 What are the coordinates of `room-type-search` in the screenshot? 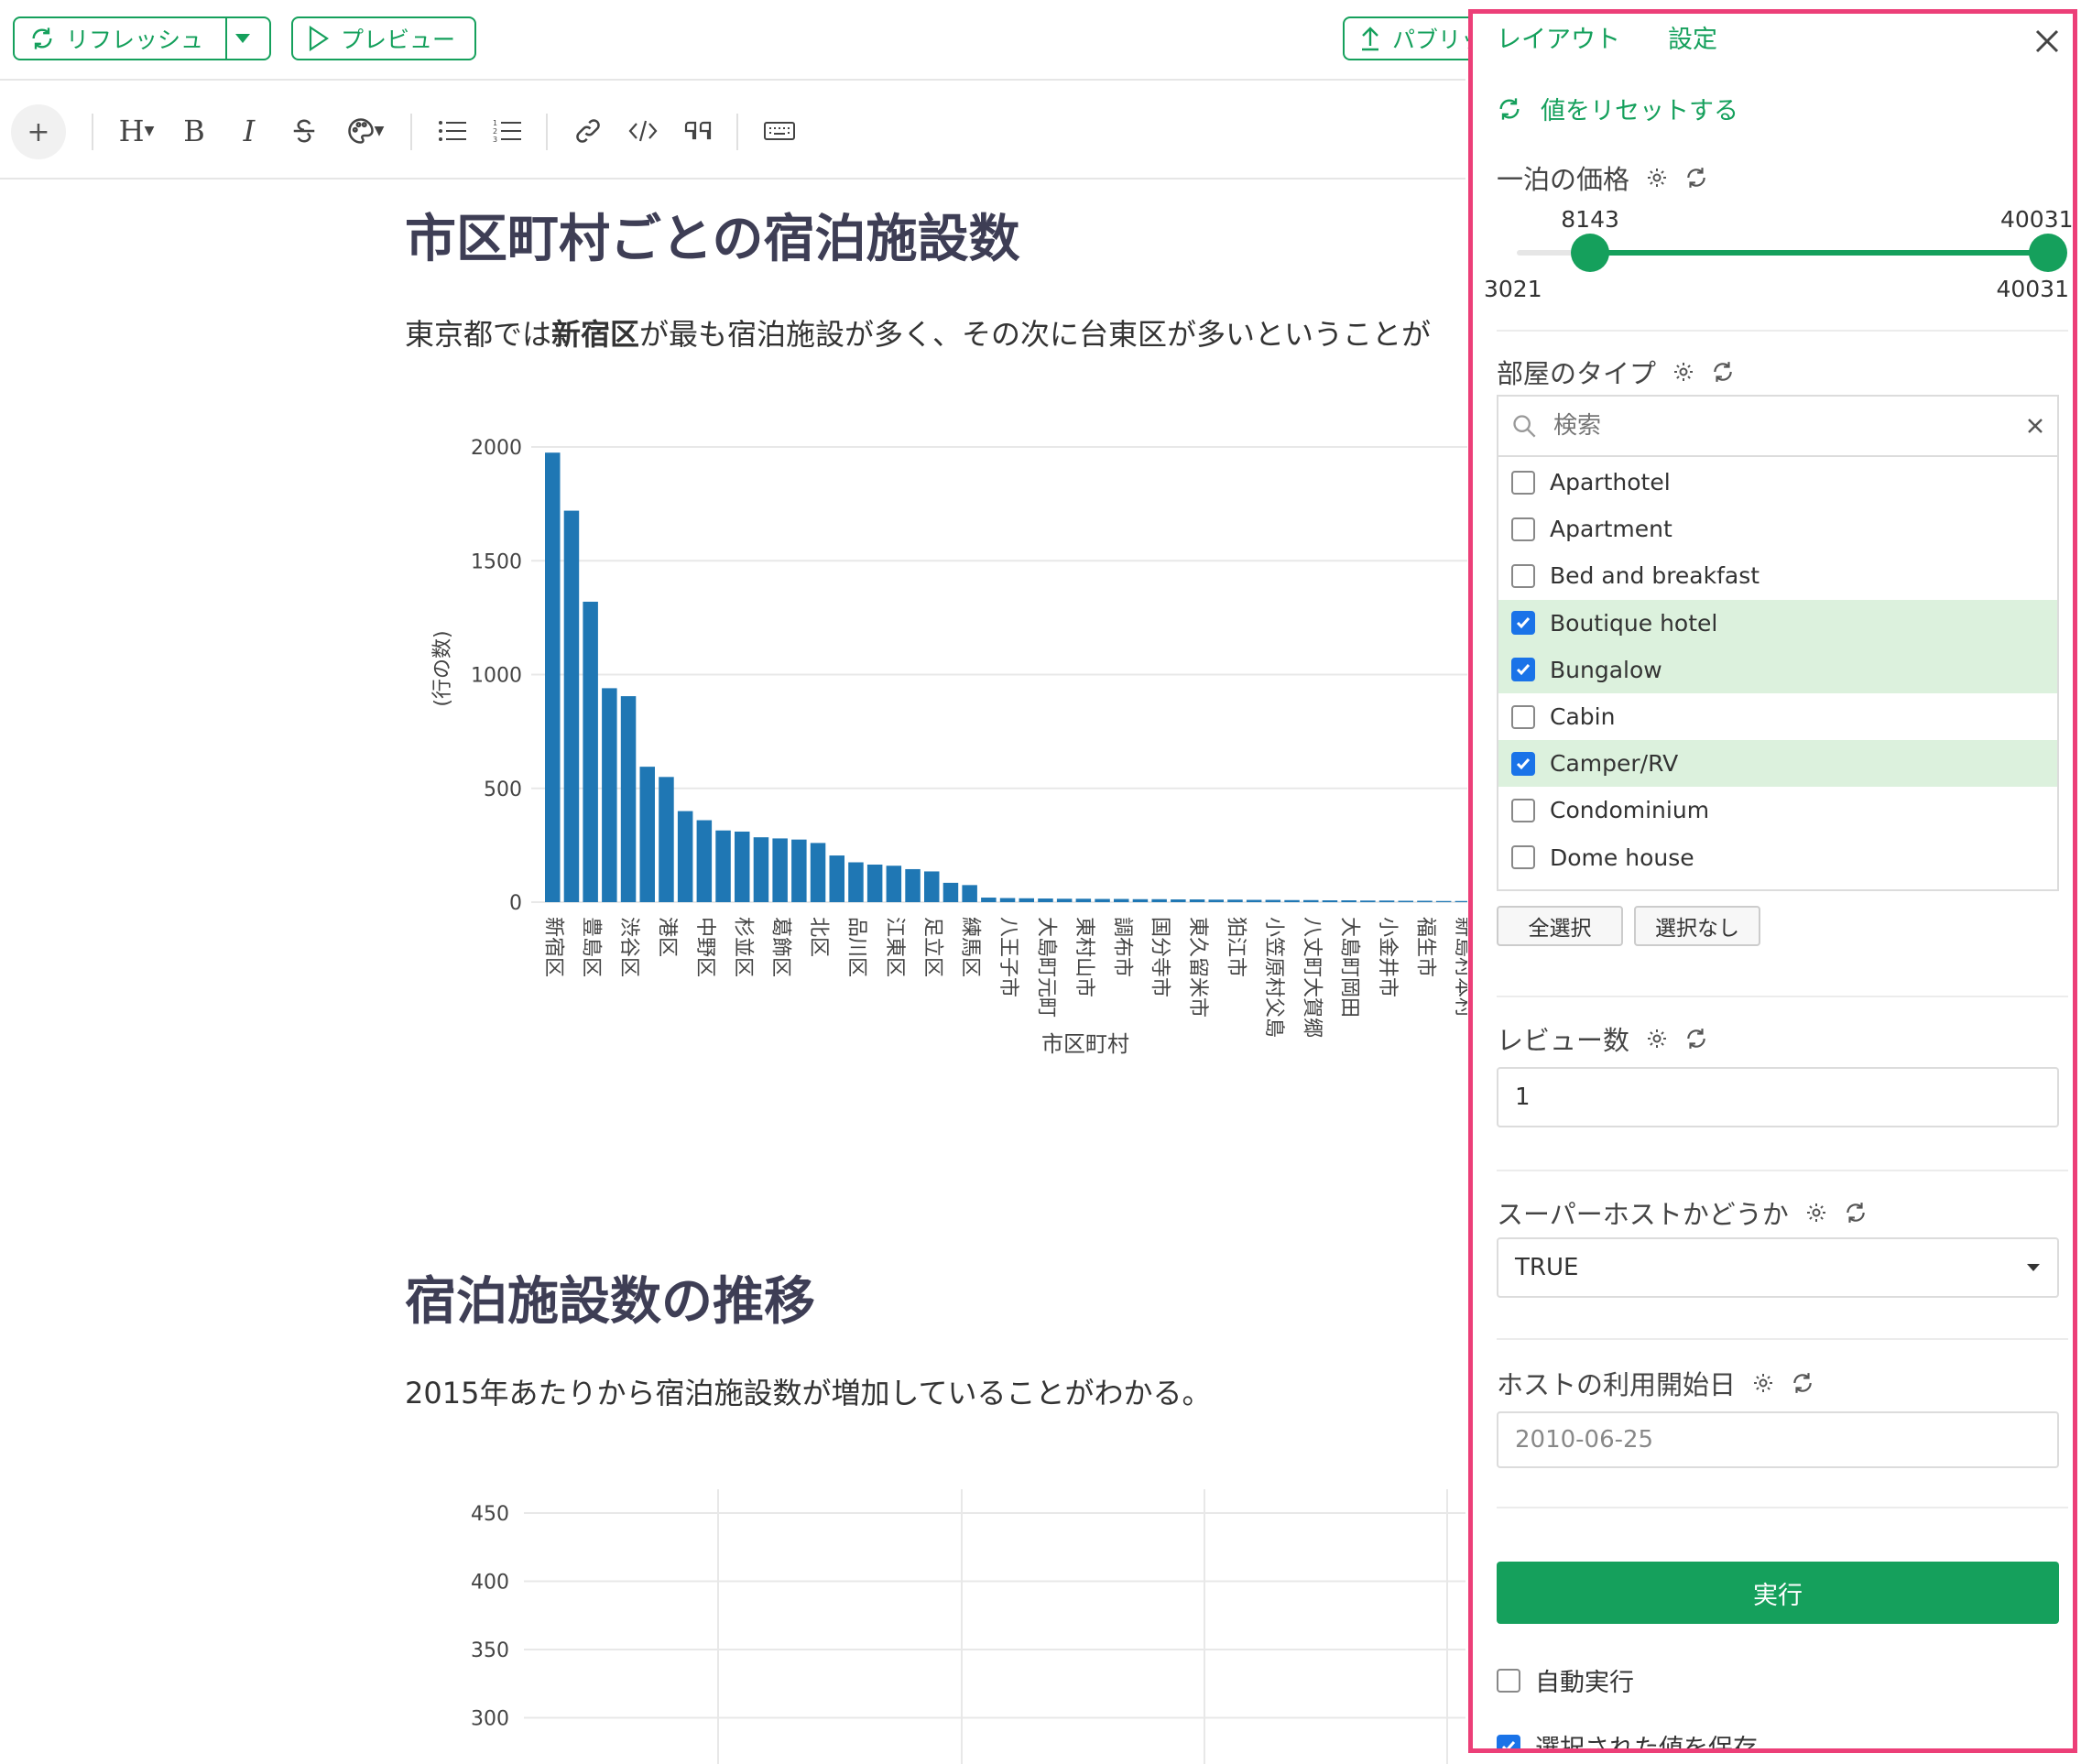 It's located at (1777, 427).